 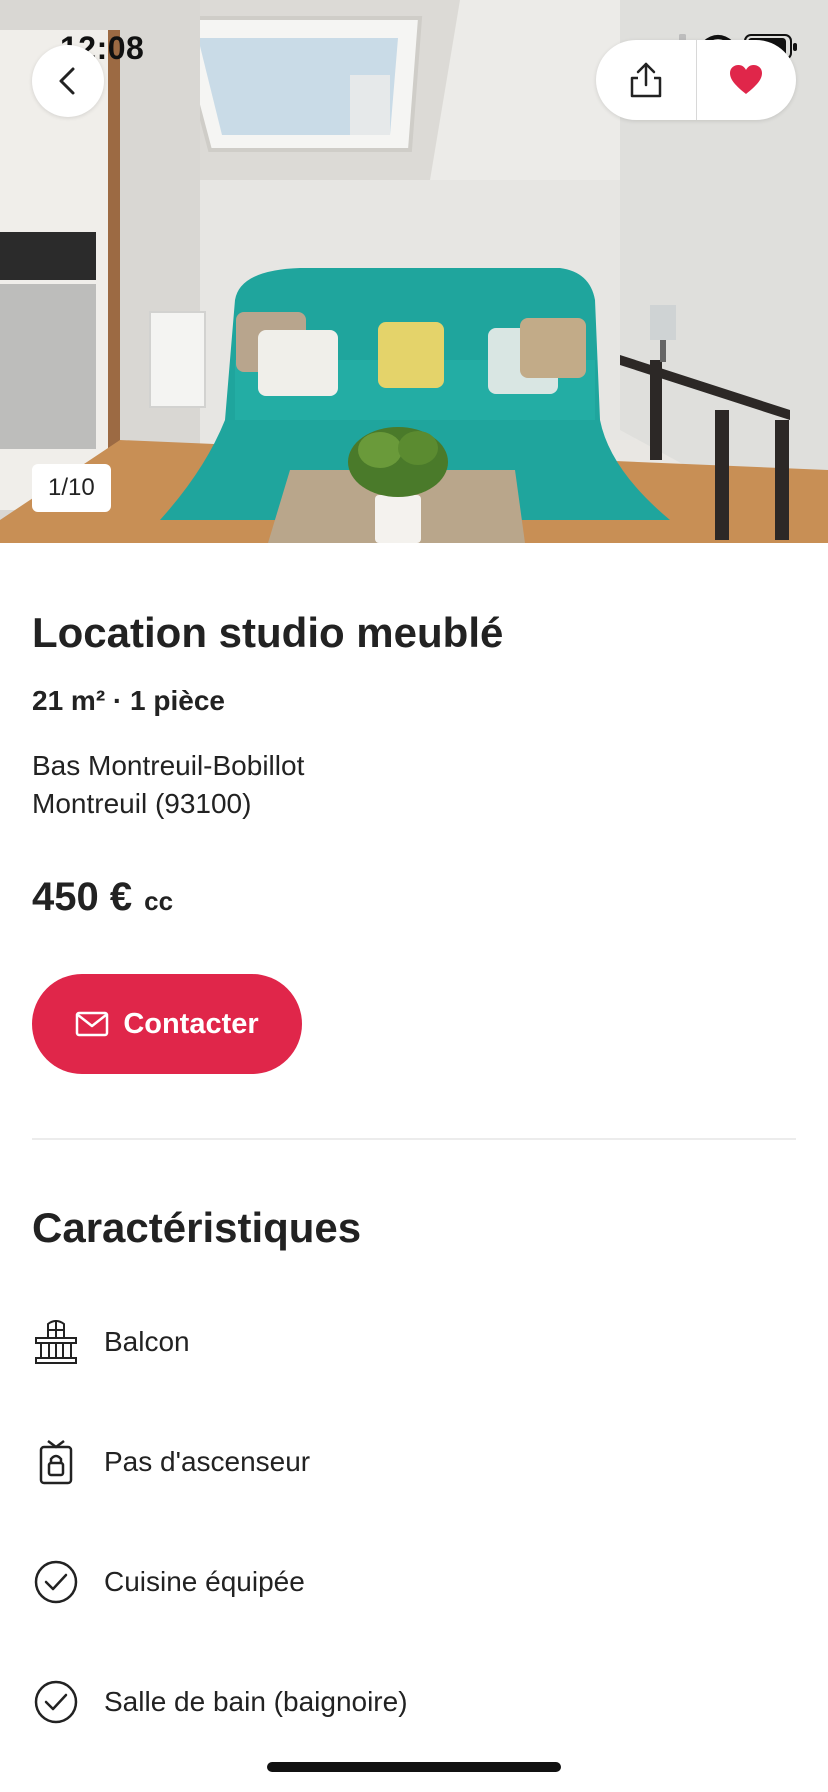 I want to click on contact-button-label: Contacter, so click(x=191, y=1023).